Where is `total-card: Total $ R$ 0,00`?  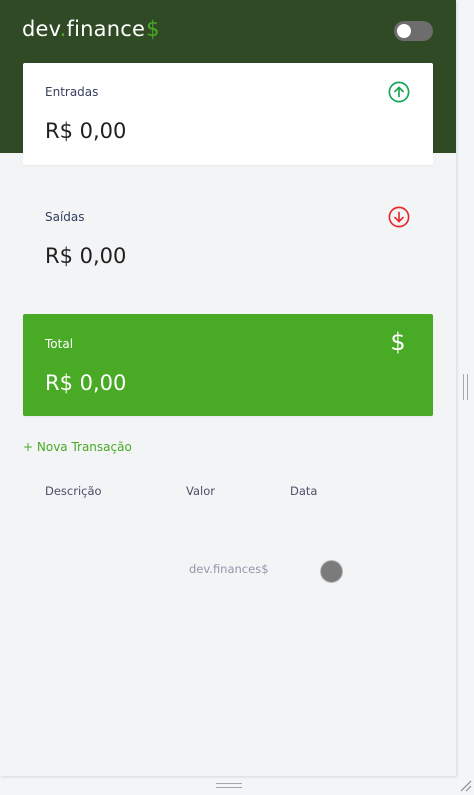
total-card: Total $ R$ 0,00 is located at coordinates (228, 365).